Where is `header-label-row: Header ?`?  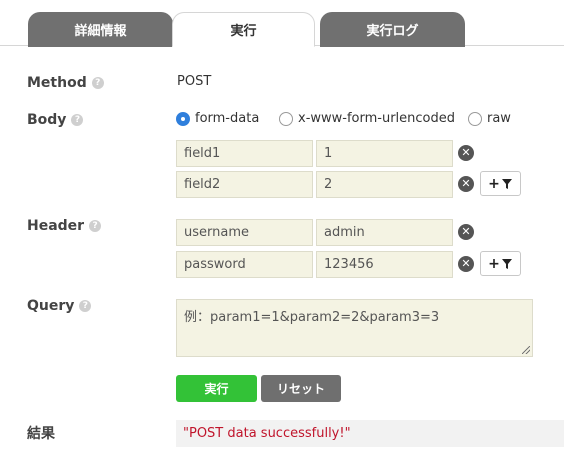 header-label-row: Header ? is located at coordinates (64, 226).